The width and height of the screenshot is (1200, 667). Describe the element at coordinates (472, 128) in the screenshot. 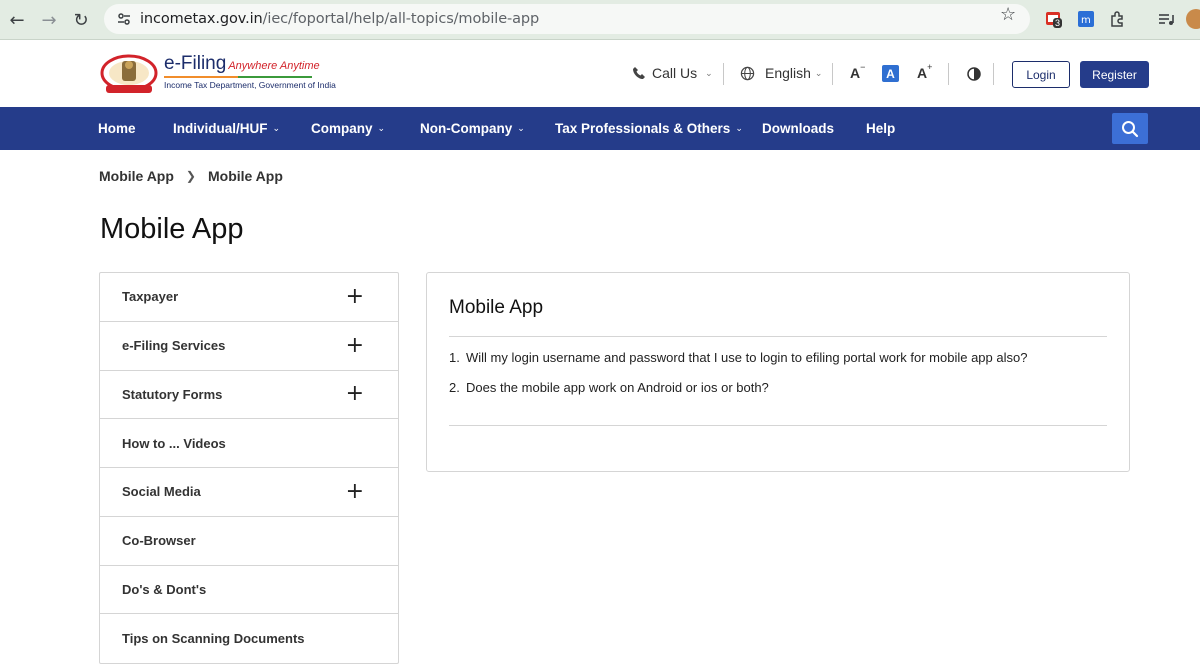

I see `nav-non-company: Non-Company ⌄` at that location.